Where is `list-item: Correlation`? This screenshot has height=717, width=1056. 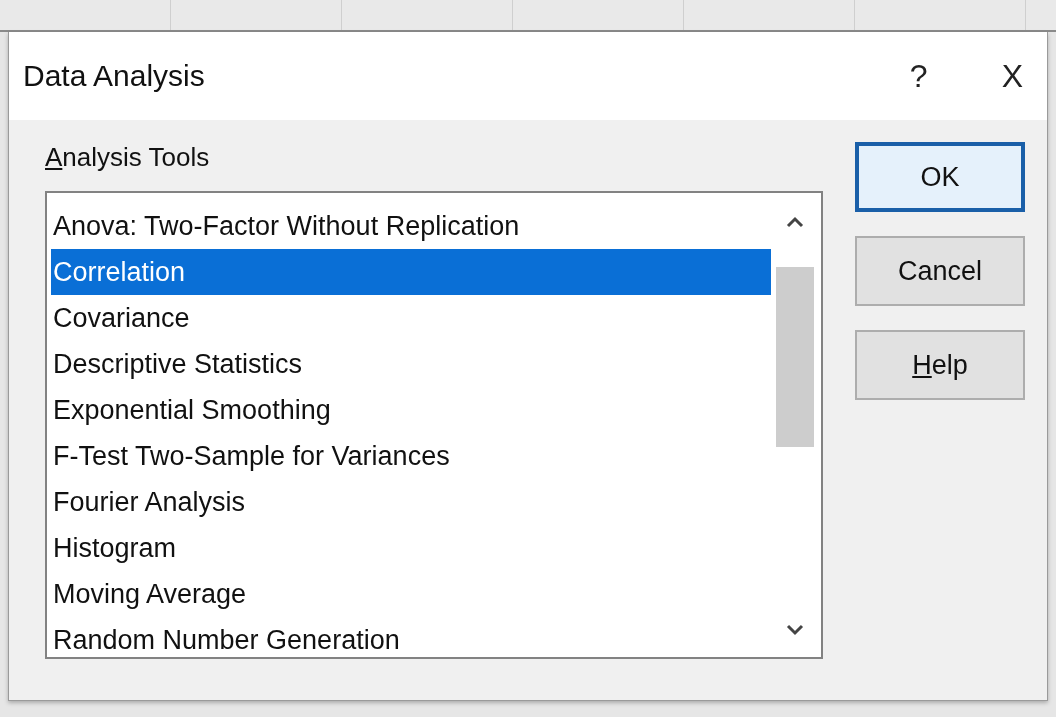 list-item: Correlation is located at coordinates (411, 272).